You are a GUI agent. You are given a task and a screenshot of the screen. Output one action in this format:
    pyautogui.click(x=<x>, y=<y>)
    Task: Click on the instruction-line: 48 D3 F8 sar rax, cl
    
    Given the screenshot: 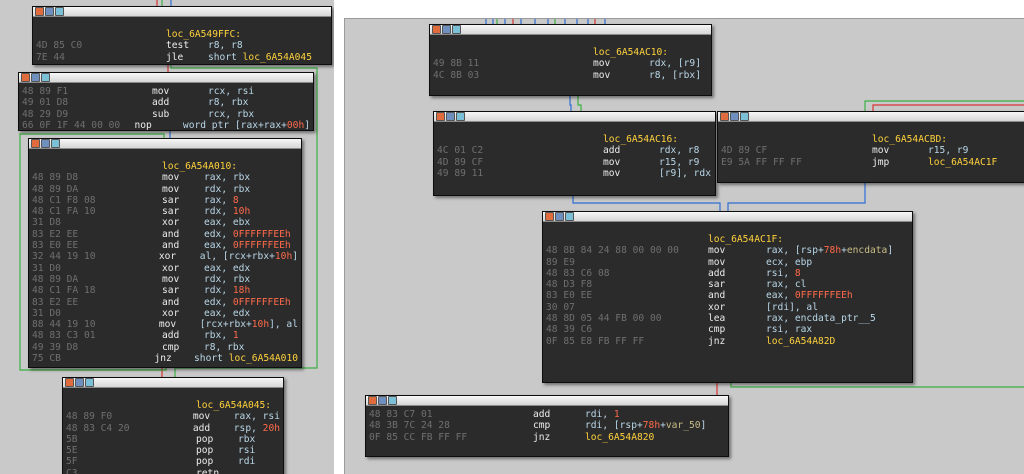 What is the action you would take?
    pyautogui.click(x=727, y=284)
    